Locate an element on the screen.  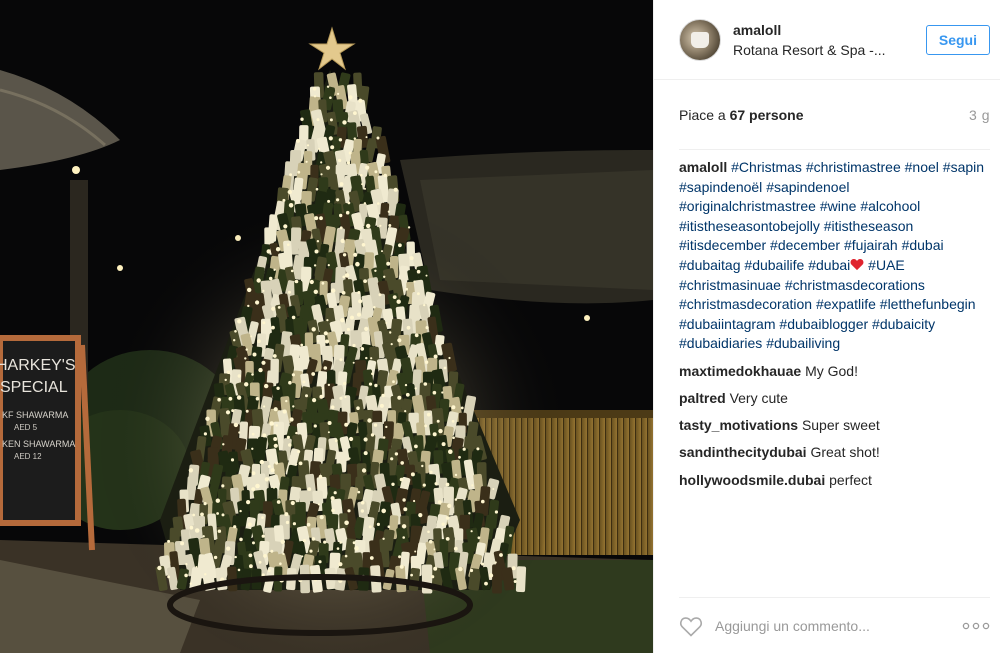
hashtag-link: #itistheseason is located at coordinates (869, 226).